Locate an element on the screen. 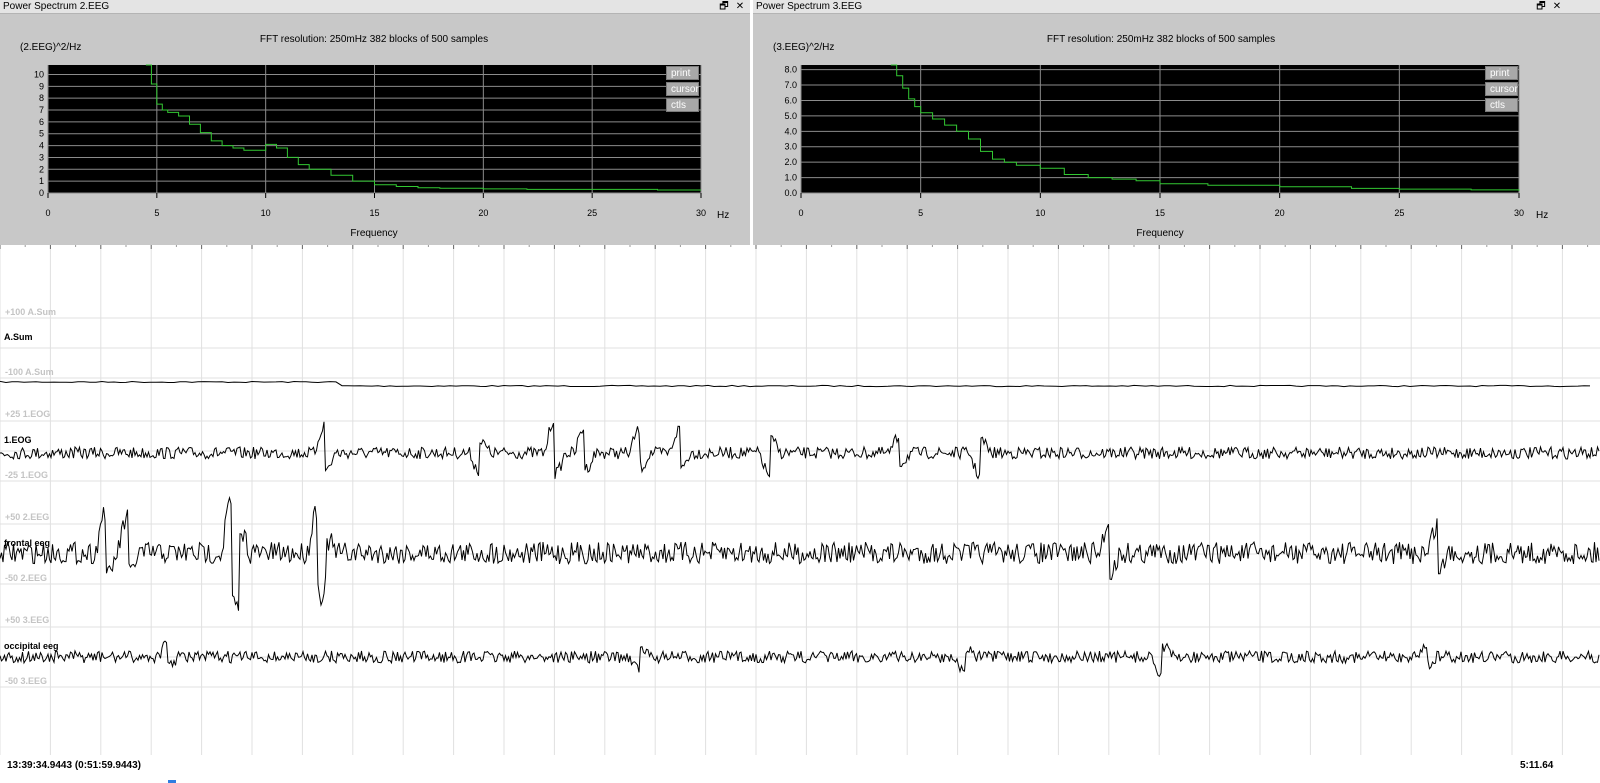  channel-bottom-scale-label: -50 2.EEG is located at coordinates (26, 578).